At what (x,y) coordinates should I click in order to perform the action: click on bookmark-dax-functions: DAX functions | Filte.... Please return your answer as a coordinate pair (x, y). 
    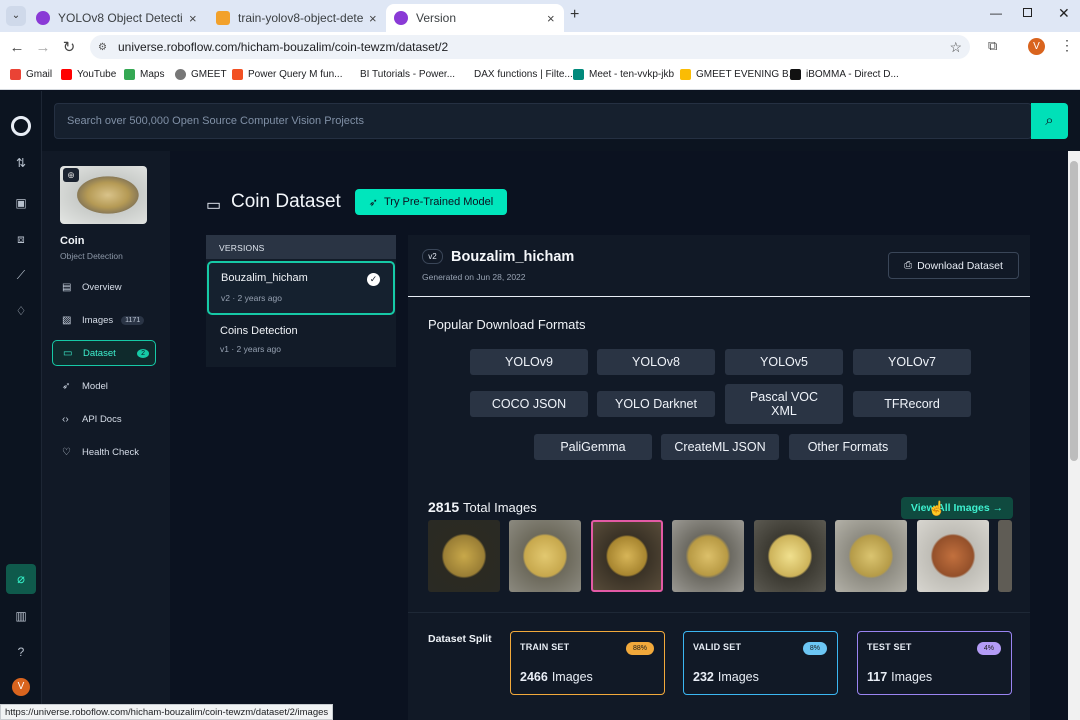
    Looking at the image, I should click on (523, 74).